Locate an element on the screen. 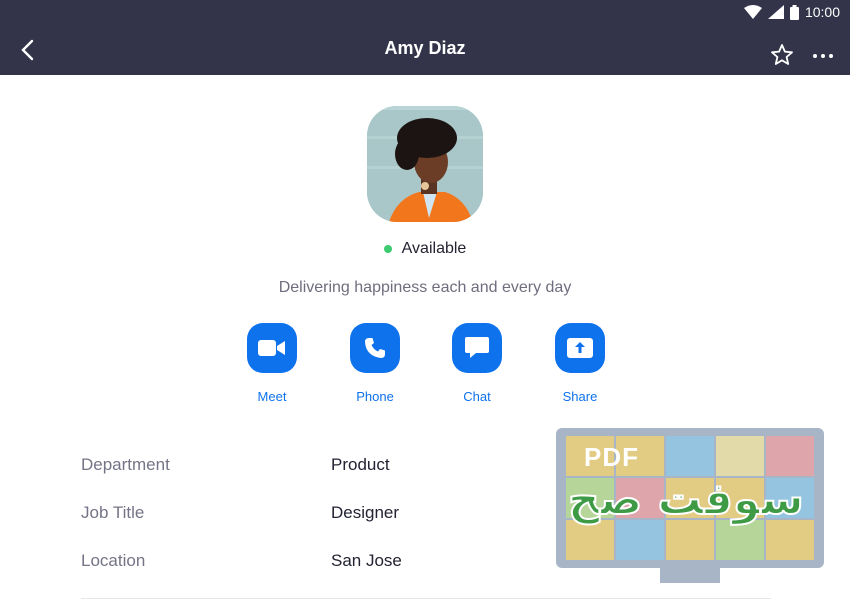 The width and height of the screenshot is (850, 612). avatar-photo is located at coordinates (425, 164).